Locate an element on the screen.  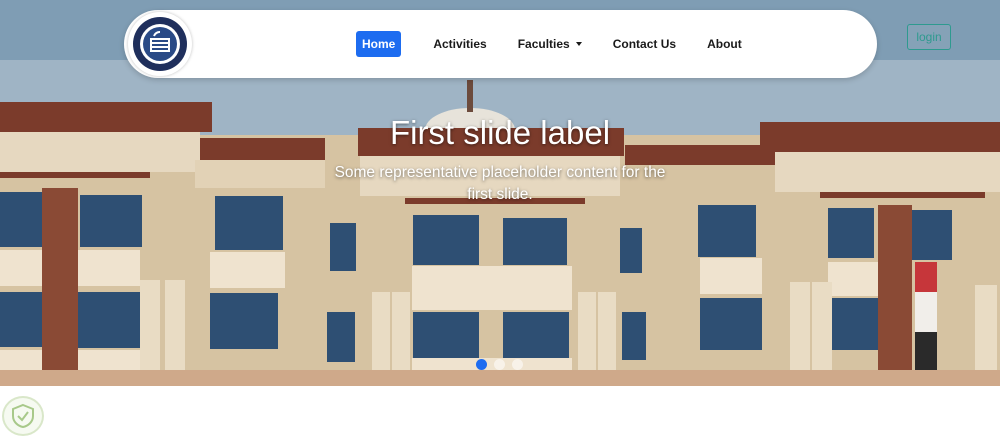
shield-badge-icon is located at coordinates (23, 416).